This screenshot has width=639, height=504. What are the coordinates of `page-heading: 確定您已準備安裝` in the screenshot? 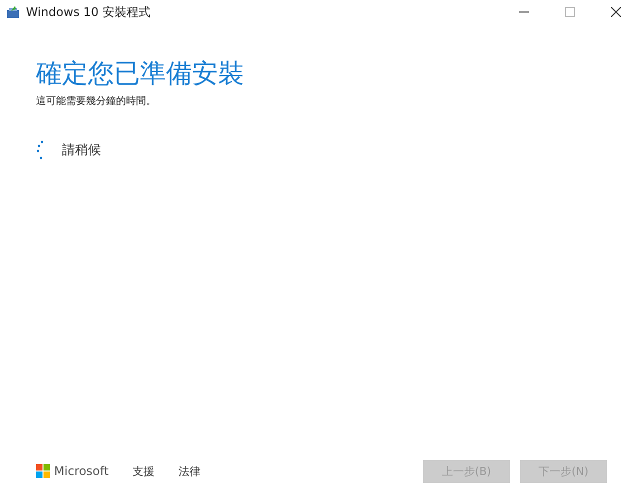 It's located at (140, 74).